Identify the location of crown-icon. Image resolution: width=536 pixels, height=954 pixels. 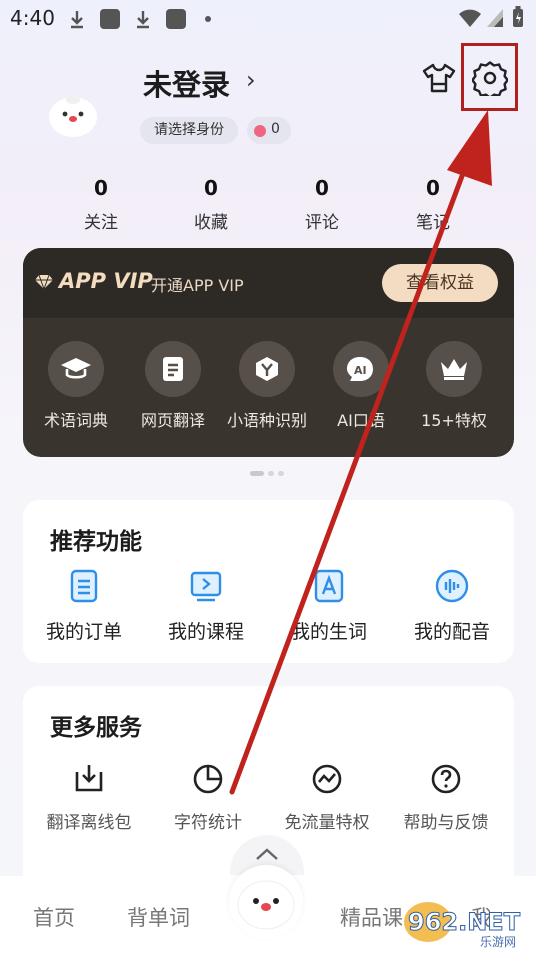
(454, 369).